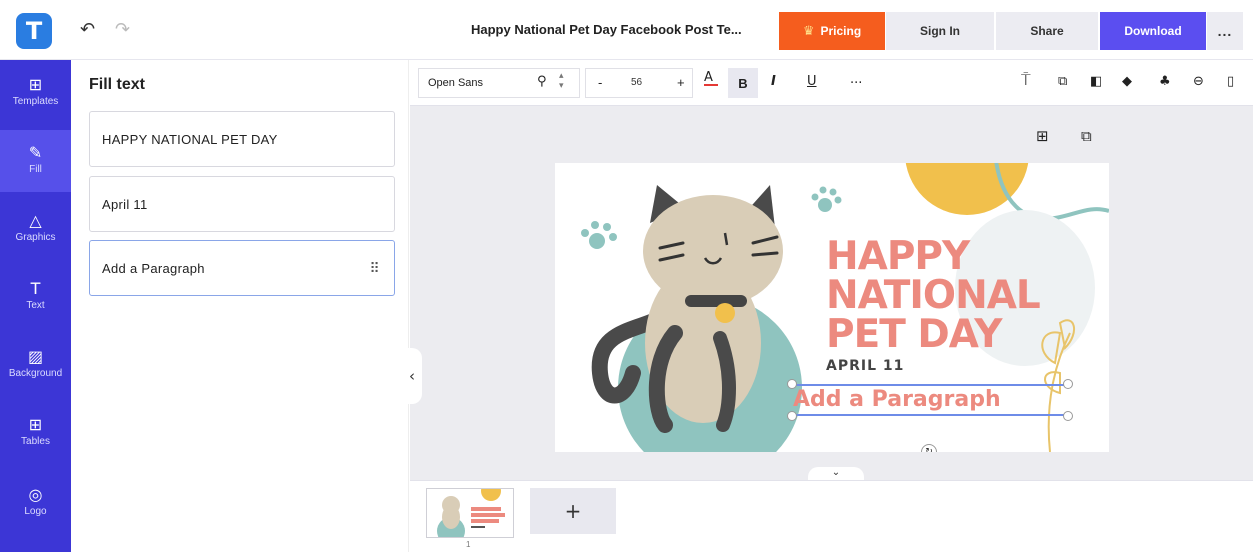  I want to click on undo-icon: ↶, so click(87, 30).